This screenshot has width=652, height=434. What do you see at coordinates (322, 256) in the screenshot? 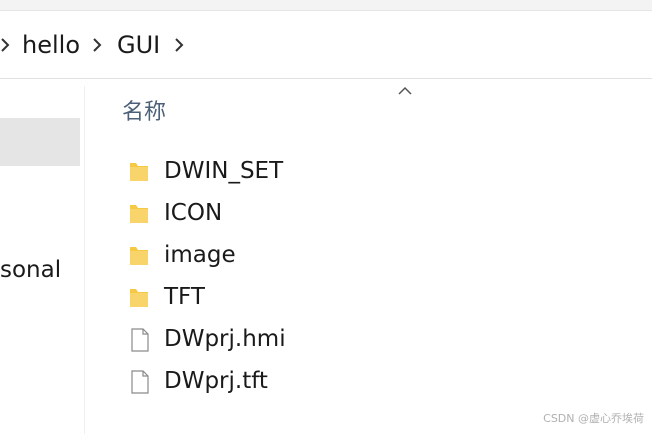
I see `list-item: image` at bounding box center [322, 256].